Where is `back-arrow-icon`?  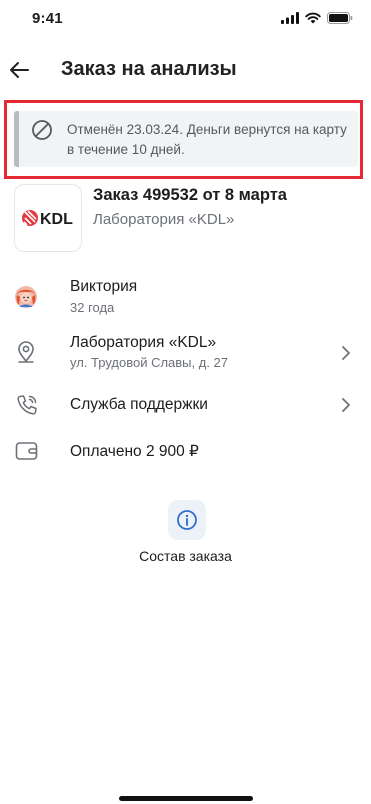 back-arrow-icon is located at coordinates (20, 70).